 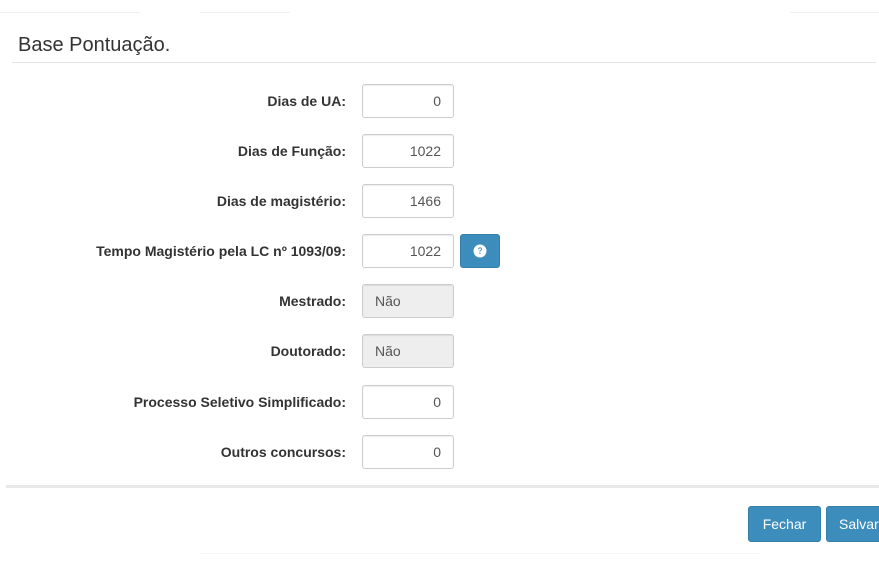 I want to click on form-row-dias-funcao: Dias de Função:, so click(x=439, y=151).